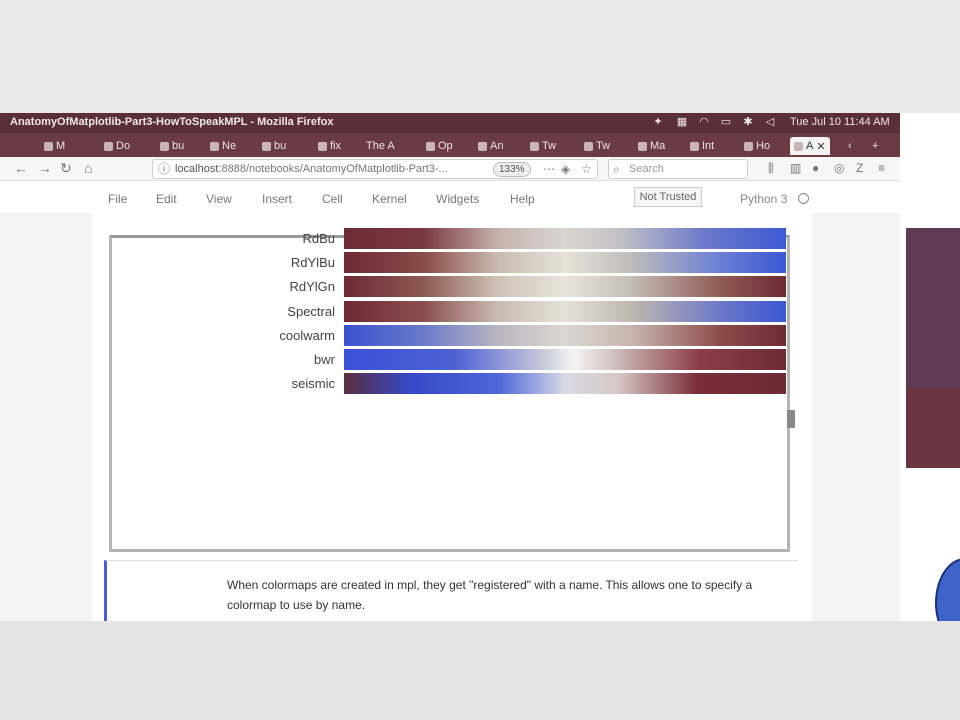 The width and height of the screenshot is (960, 720). What do you see at coordinates (117, 146) in the screenshot?
I see `tab-item: Do` at bounding box center [117, 146].